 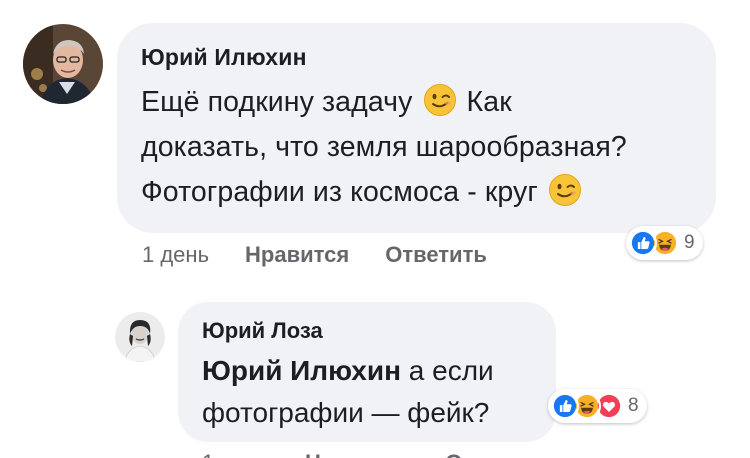 What do you see at coordinates (346, 412) in the screenshot?
I see `reply-text-line: фотографии — фейк?` at bounding box center [346, 412].